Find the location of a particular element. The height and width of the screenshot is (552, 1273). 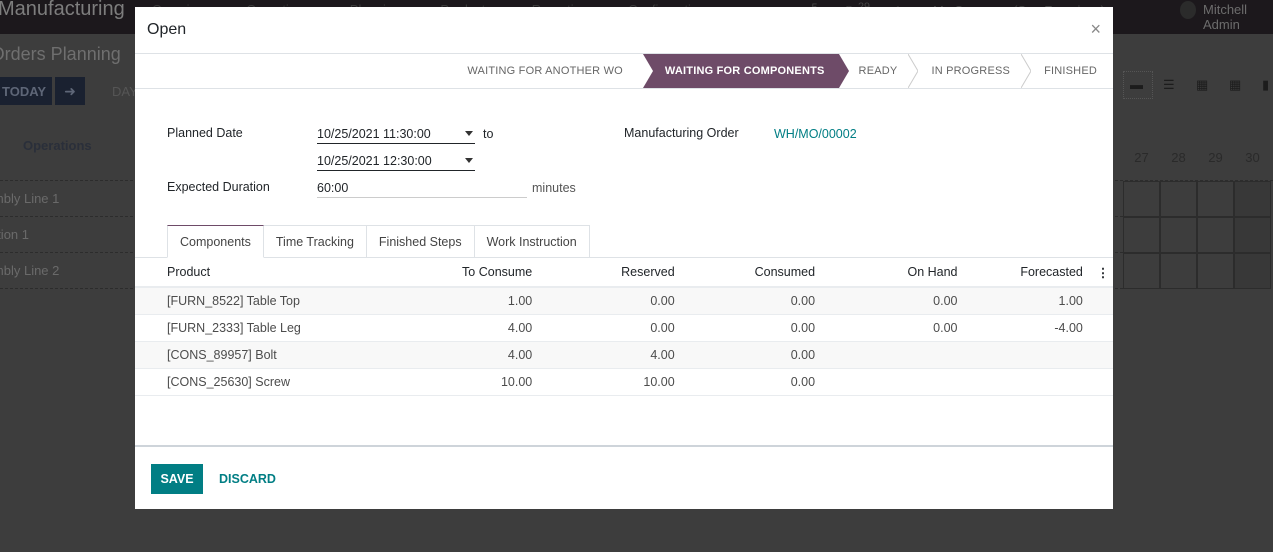

operations-header: Operations is located at coordinates (57, 145).